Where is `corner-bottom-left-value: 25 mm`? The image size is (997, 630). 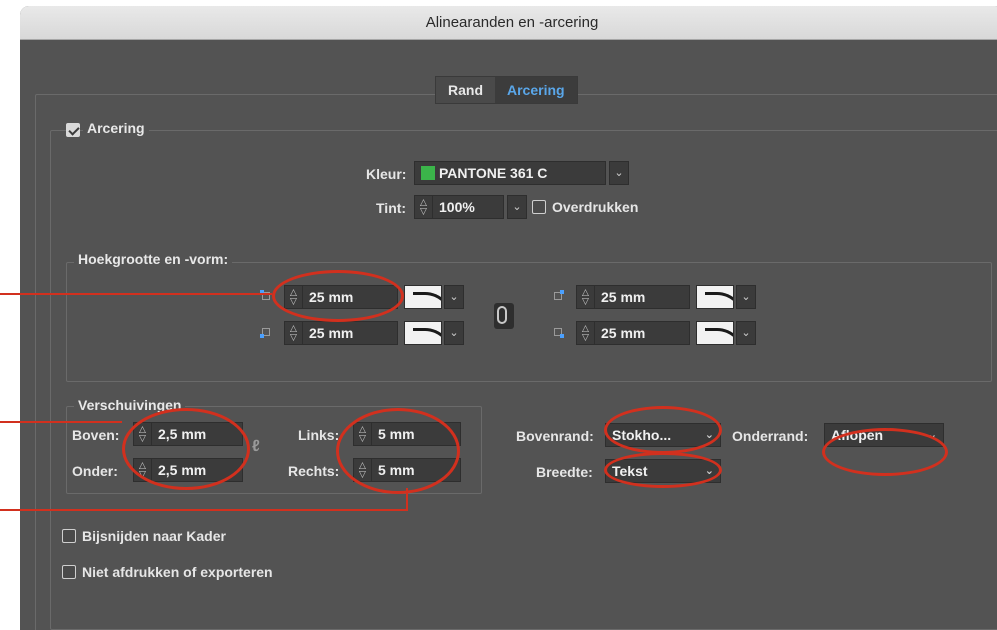
corner-bottom-left-value: 25 mm is located at coordinates (331, 333).